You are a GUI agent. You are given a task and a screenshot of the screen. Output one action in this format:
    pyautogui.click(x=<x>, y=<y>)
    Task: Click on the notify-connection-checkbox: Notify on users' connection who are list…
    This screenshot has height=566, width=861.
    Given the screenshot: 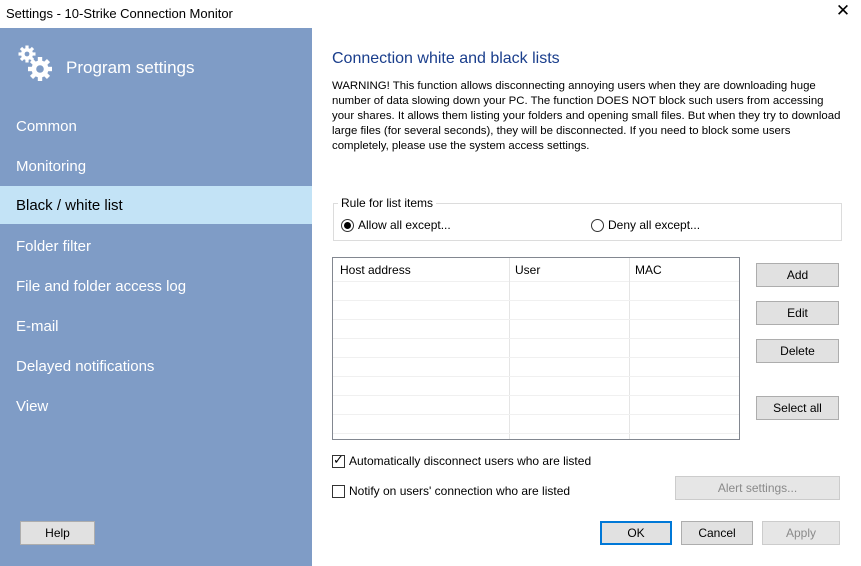 What is the action you would take?
    pyautogui.click(x=451, y=491)
    